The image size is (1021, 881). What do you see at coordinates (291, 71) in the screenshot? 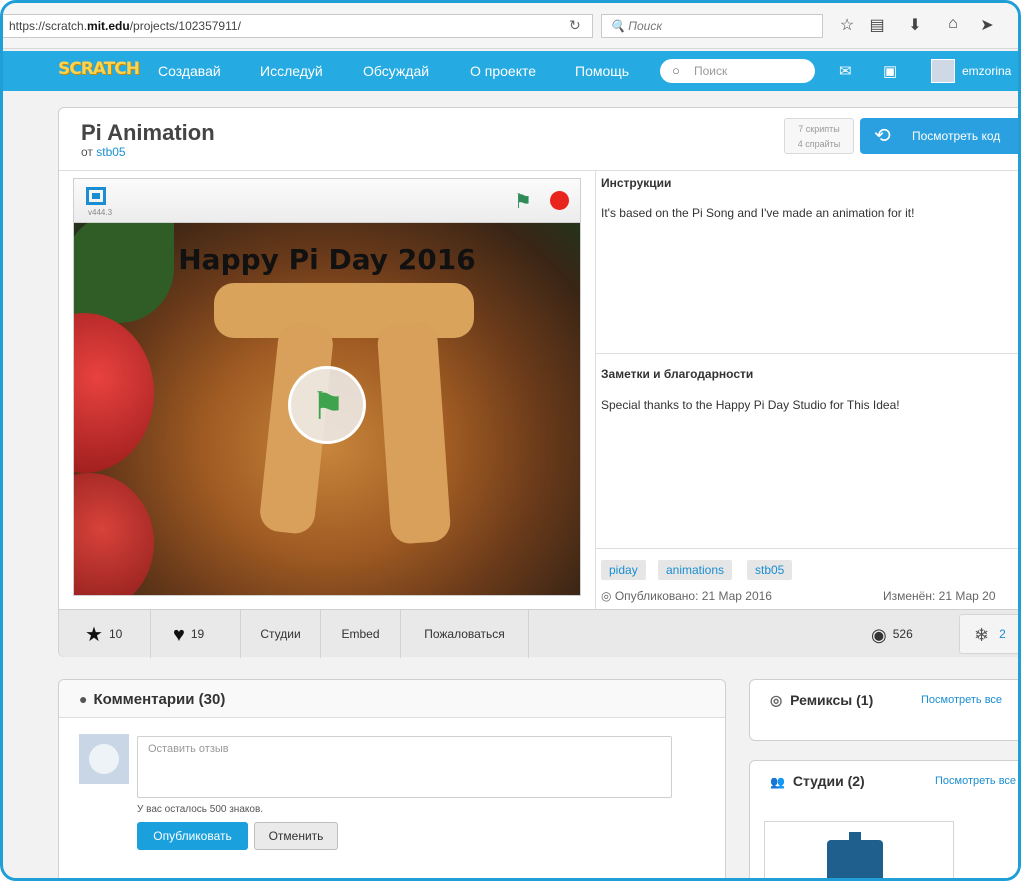
I see `nav-item-explore: Исследуй` at bounding box center [291, 71].